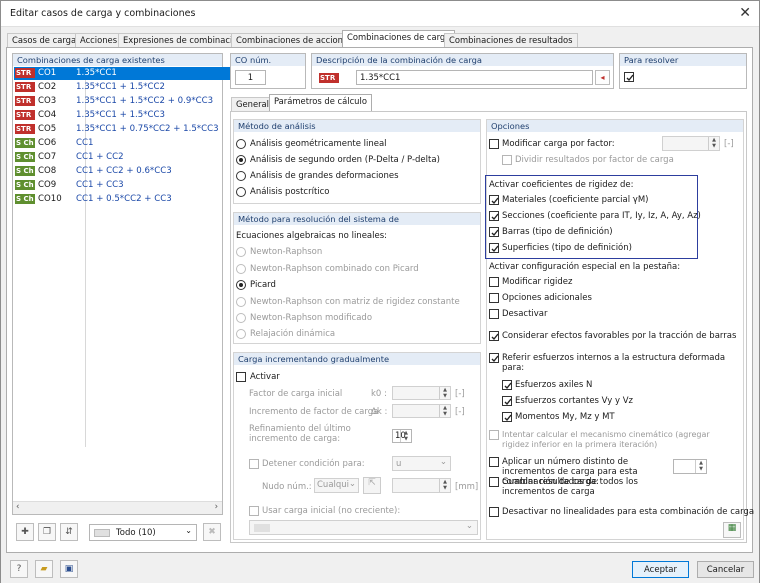 Image resolution: width=760 pixels, height=583 pixels. What do you see at coordinates (421, 485) in the screenshot?
I see `node-value-field: ▲ ▼` at bounding box center [421, 485].